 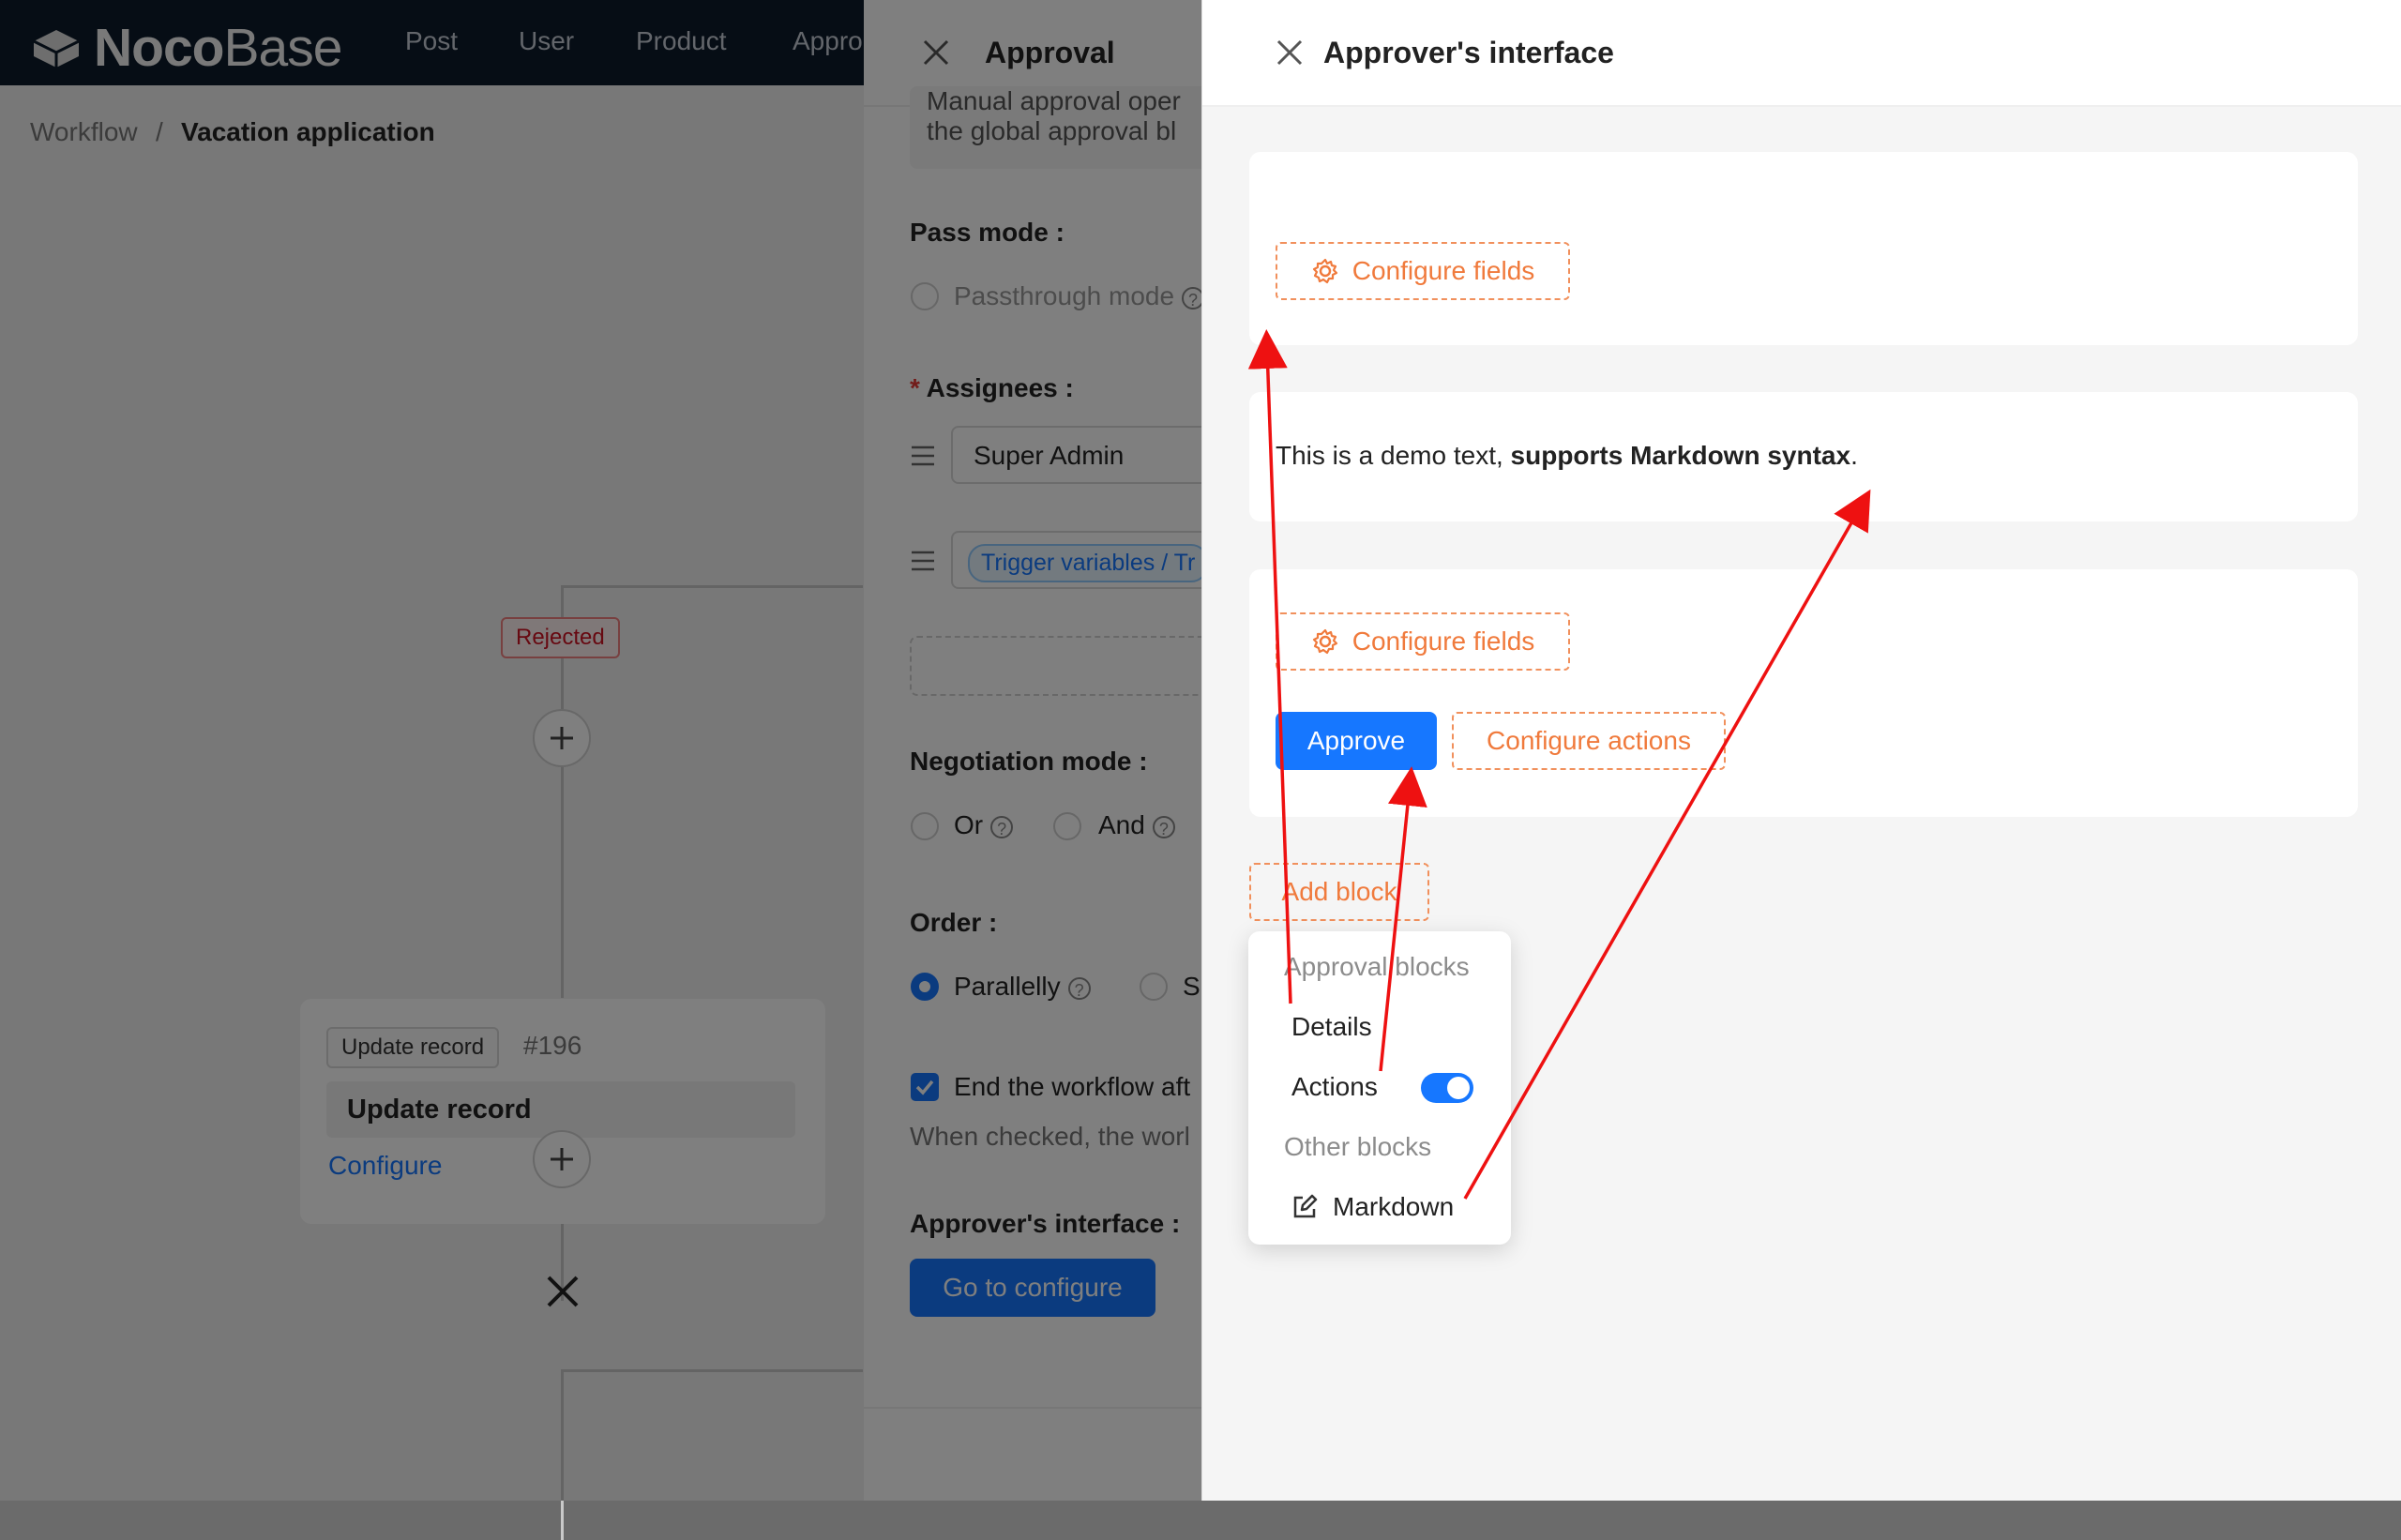 What do you see at coordinates (1803, 248) in the screenshot?
I see `details-block: Configure fields` at bounding box center [1803, 248].